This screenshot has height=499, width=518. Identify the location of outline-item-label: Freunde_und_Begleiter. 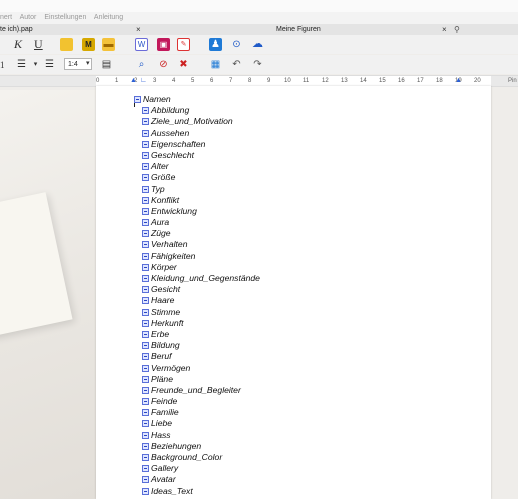
(196, 389).